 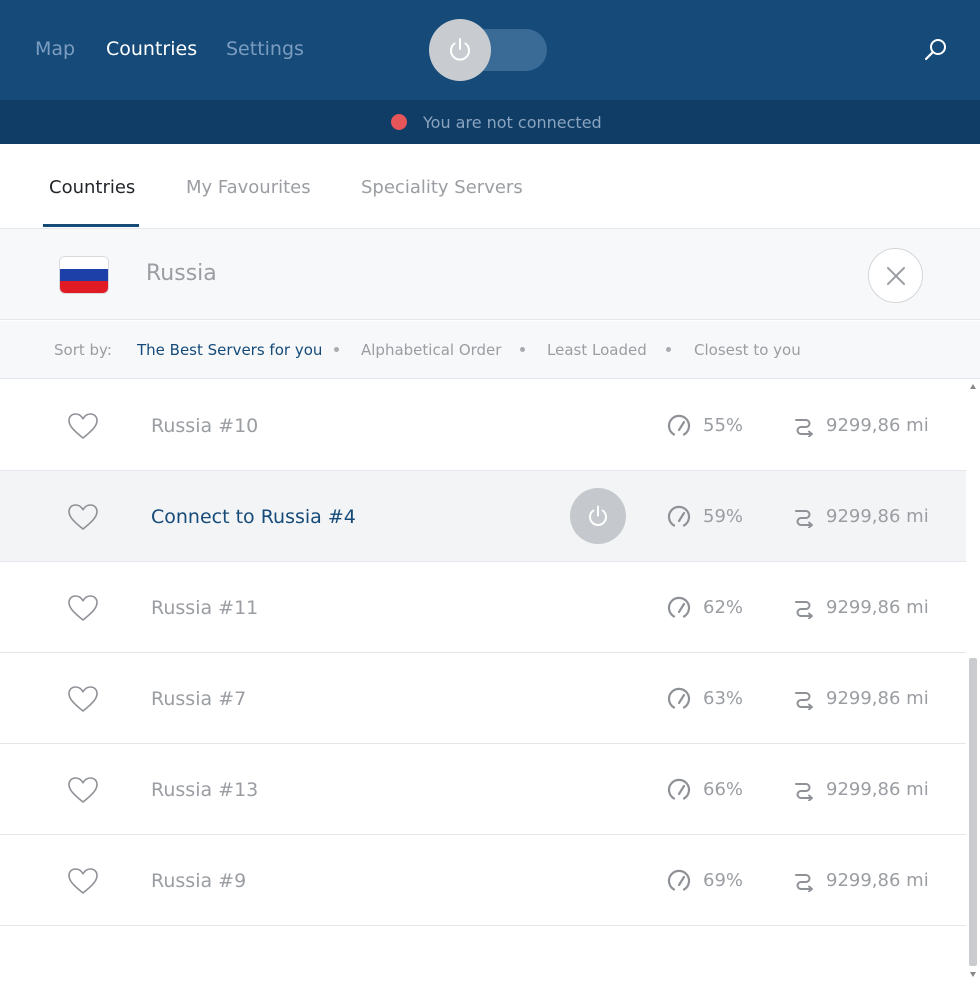 I want to click on server-load: 69%, so click(x=723, y=880).